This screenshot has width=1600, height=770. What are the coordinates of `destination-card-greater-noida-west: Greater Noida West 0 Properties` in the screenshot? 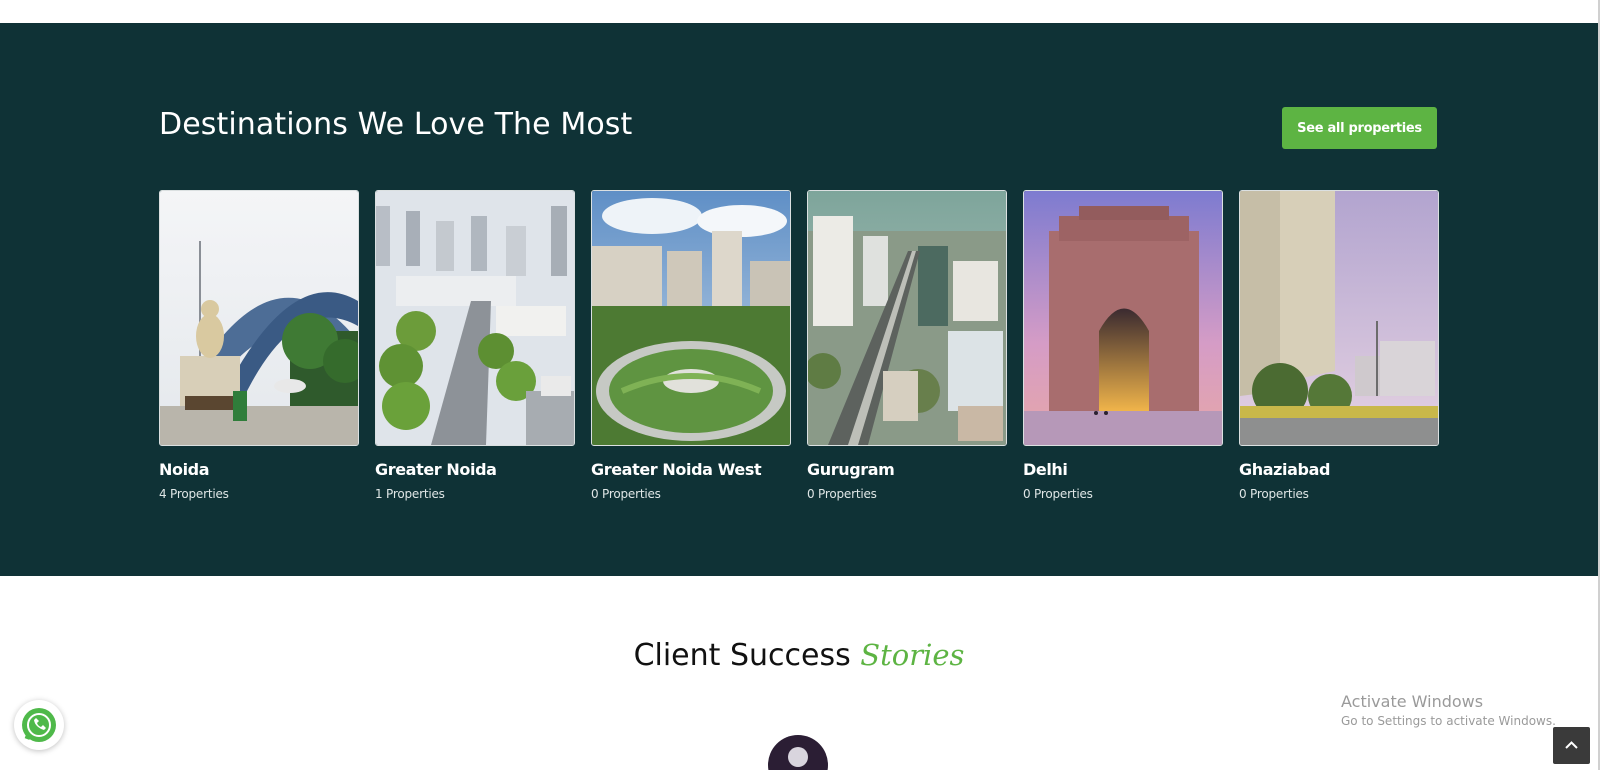 It's located at (691, 345).